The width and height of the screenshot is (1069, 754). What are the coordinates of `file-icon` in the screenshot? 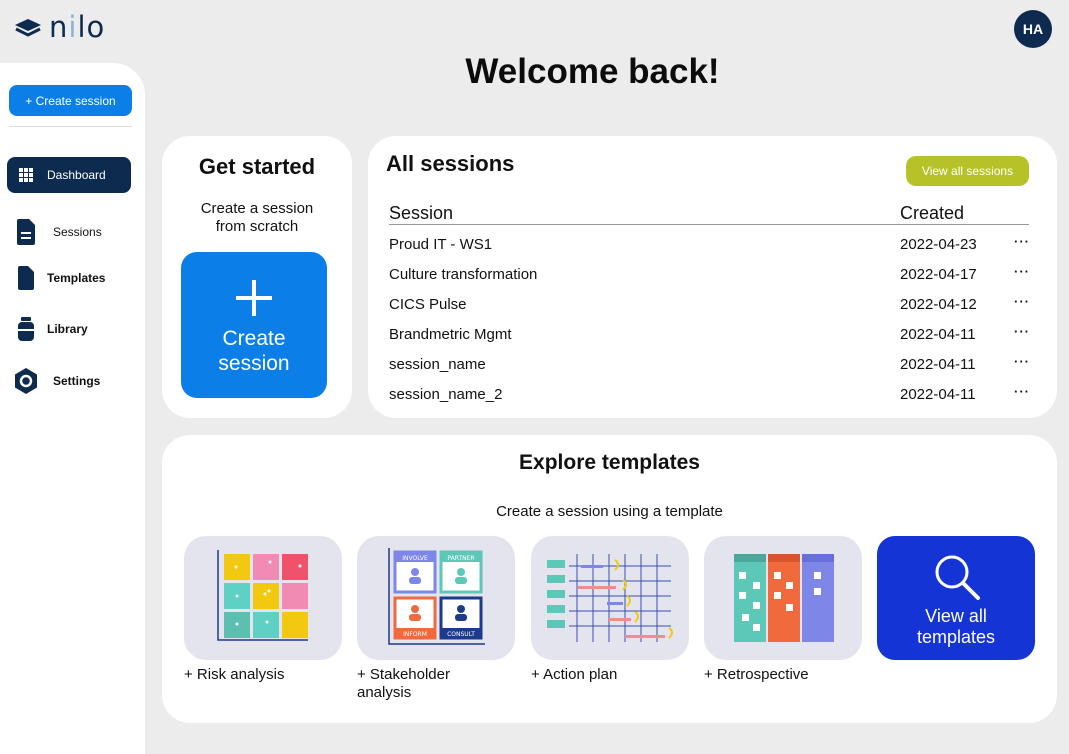 It's located at (26, 278).